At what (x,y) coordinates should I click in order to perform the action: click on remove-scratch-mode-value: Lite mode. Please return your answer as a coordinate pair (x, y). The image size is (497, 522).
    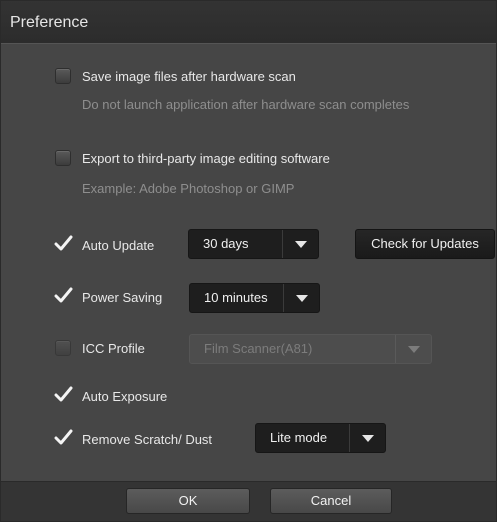
    Looking at the image, I should click on (299, 437).